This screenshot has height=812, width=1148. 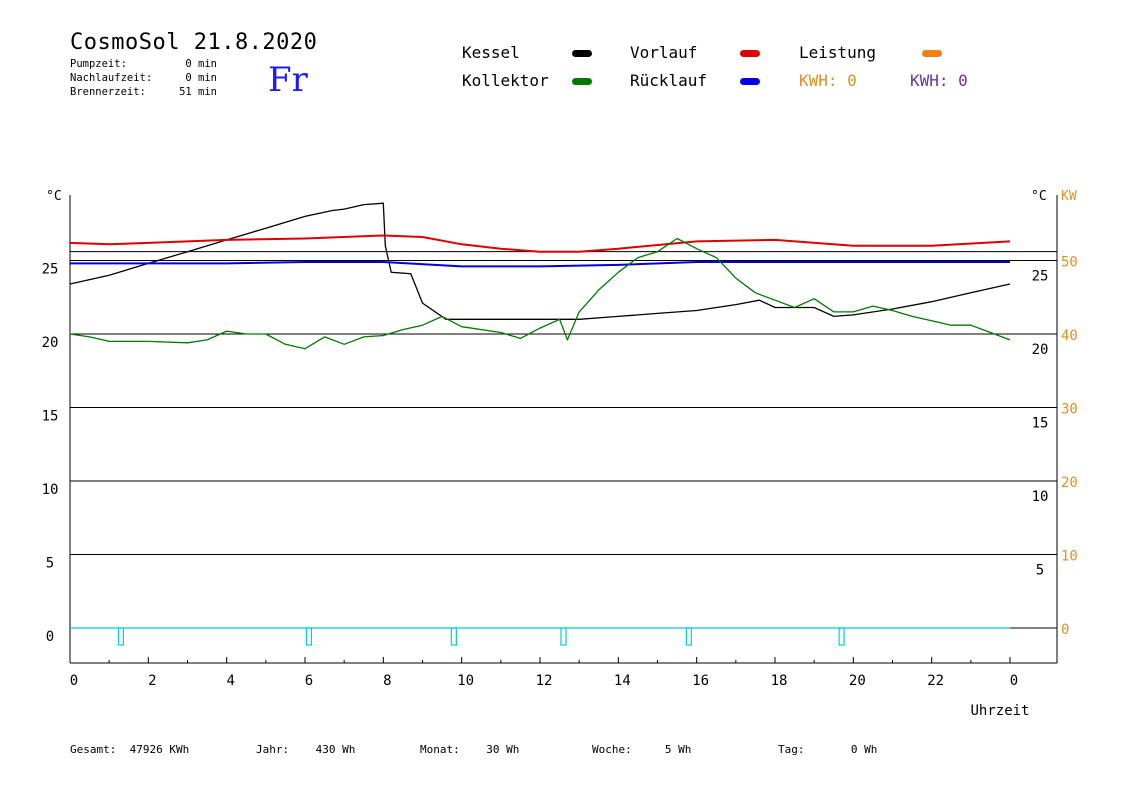 What do you see at coordinates (1069, 483) in the screenshot?
I see `y-right-power-tick-label: 20` at bounding box center [1069, 483].